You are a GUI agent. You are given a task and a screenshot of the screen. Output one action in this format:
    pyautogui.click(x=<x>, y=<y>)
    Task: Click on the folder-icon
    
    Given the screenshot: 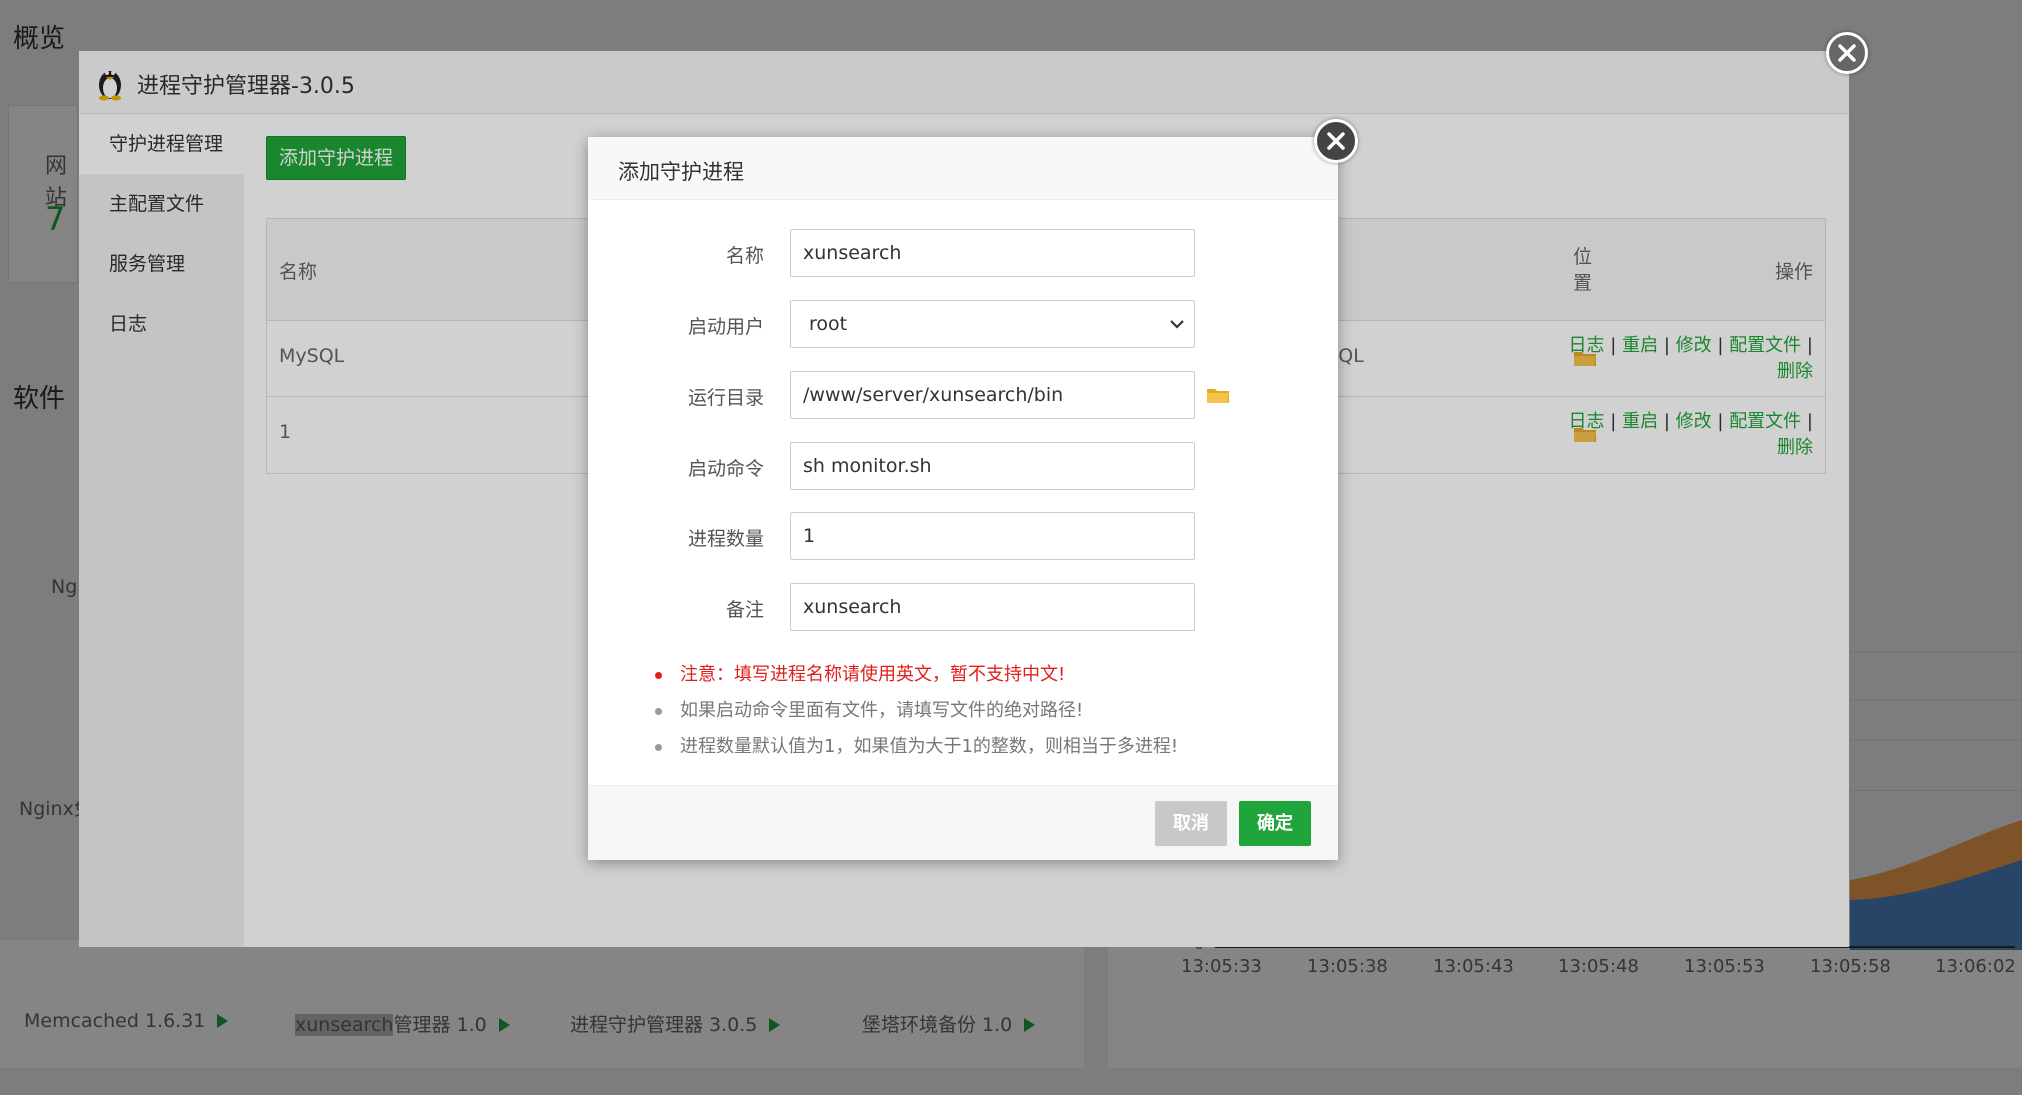 What is the action you would take?
    pyautogui.click(x=1218, y=395)
    